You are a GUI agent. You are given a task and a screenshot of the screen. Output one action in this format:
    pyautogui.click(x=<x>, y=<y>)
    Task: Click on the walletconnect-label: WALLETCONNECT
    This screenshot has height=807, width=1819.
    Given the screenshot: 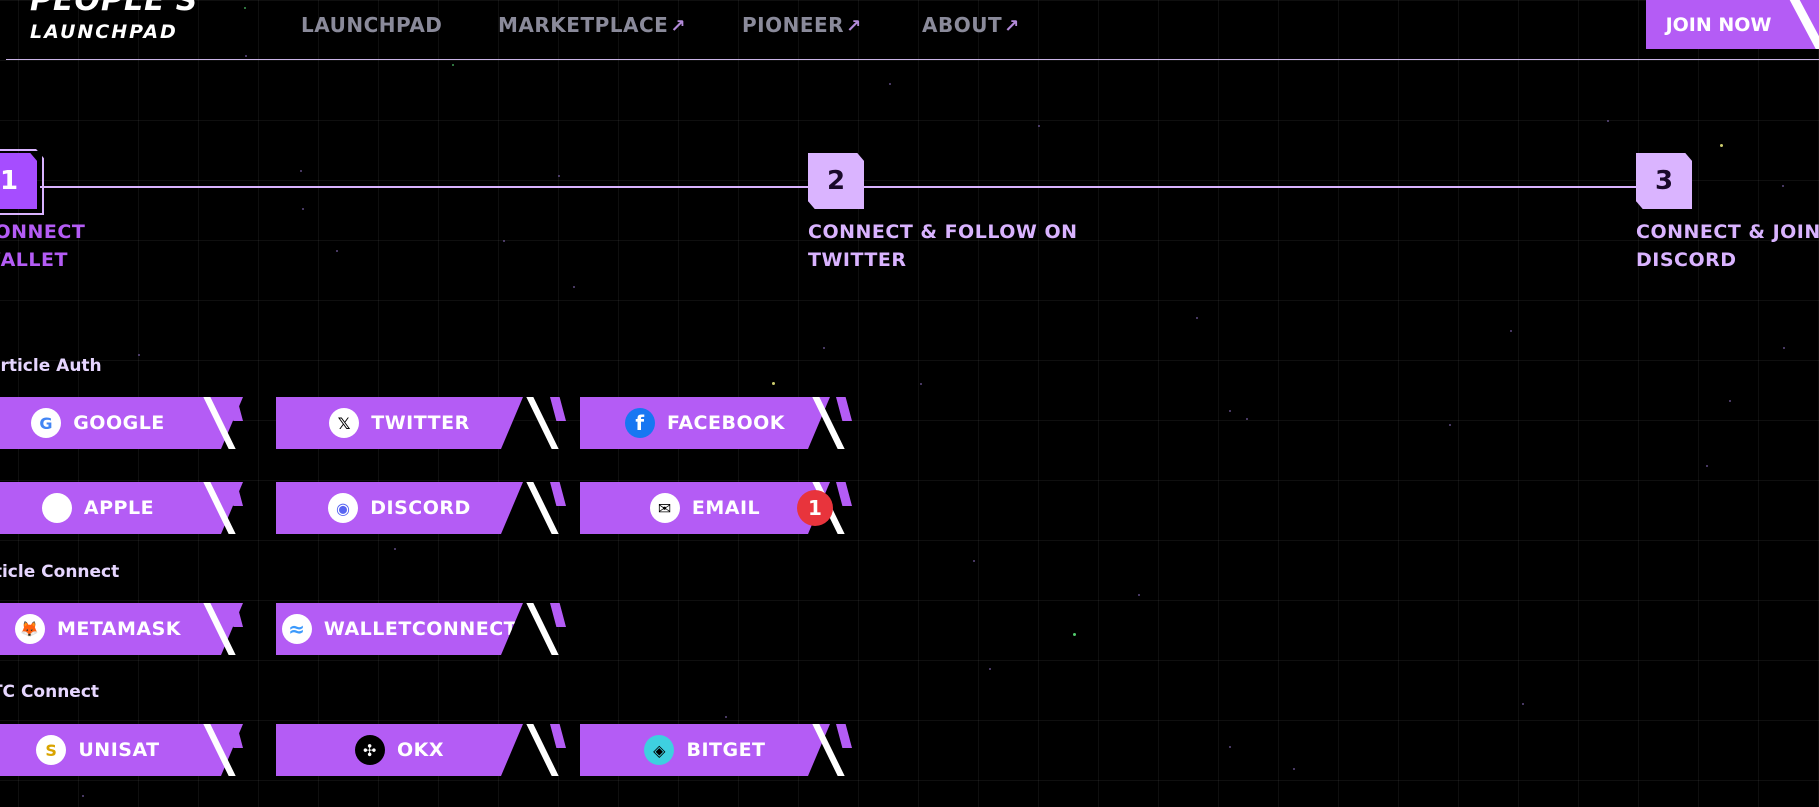 What is the action you would take?
    pyautogui.click(x=420, y=629)
    